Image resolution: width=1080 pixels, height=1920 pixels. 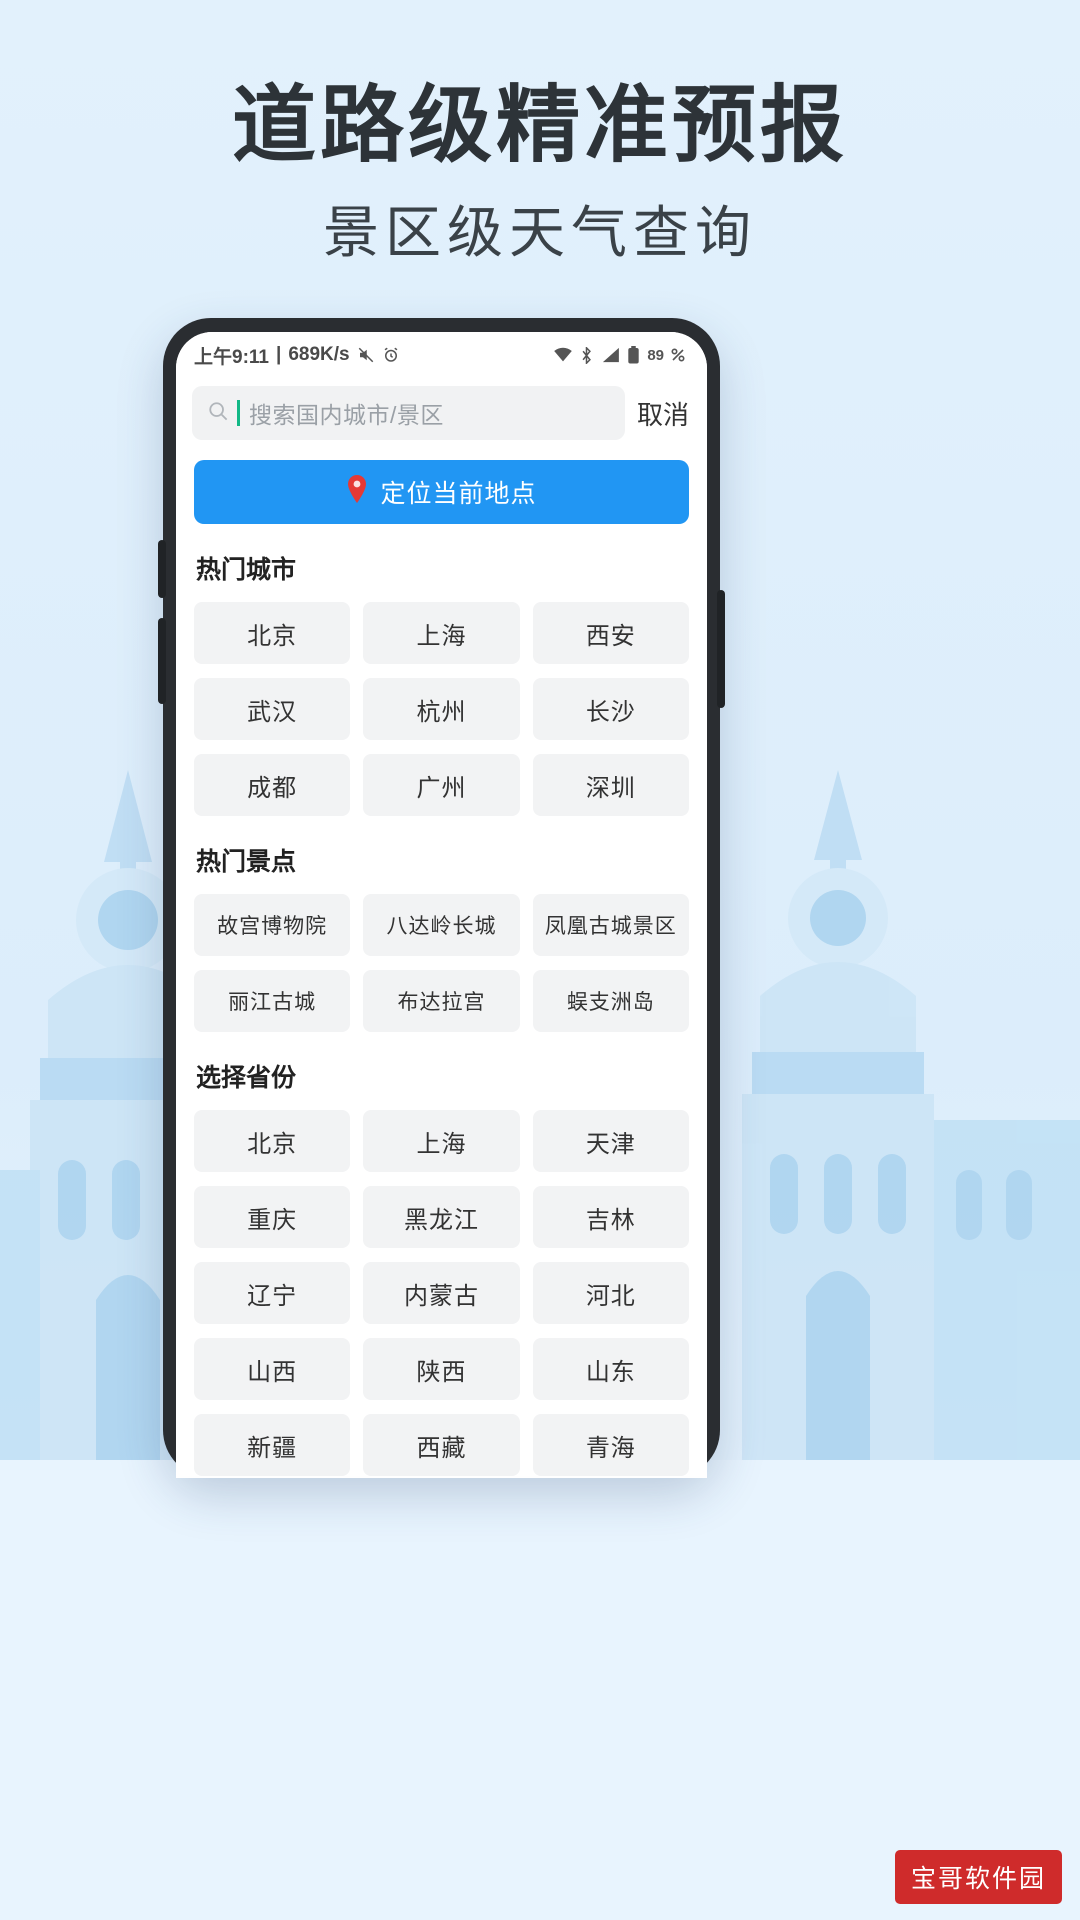 I want to click on mute-icon, so click(x=366, y=355).